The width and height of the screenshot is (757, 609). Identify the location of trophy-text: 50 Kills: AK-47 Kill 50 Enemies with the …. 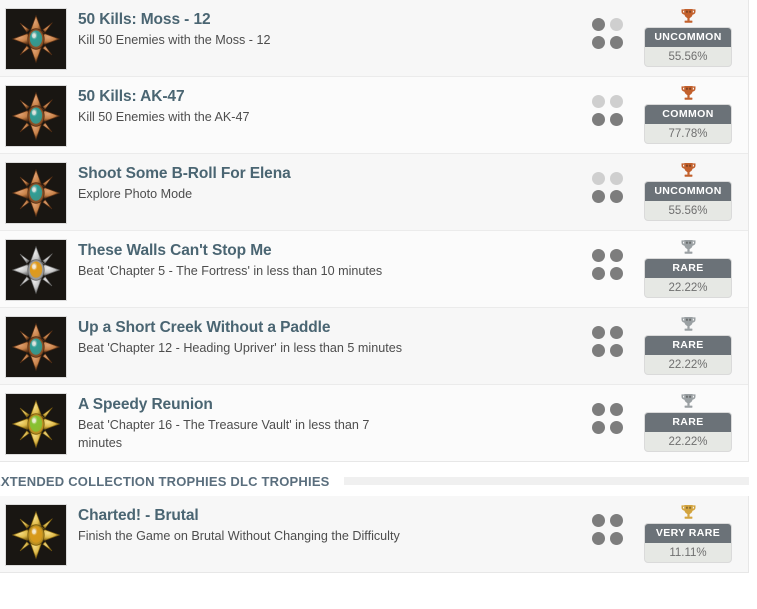
(326, 105).